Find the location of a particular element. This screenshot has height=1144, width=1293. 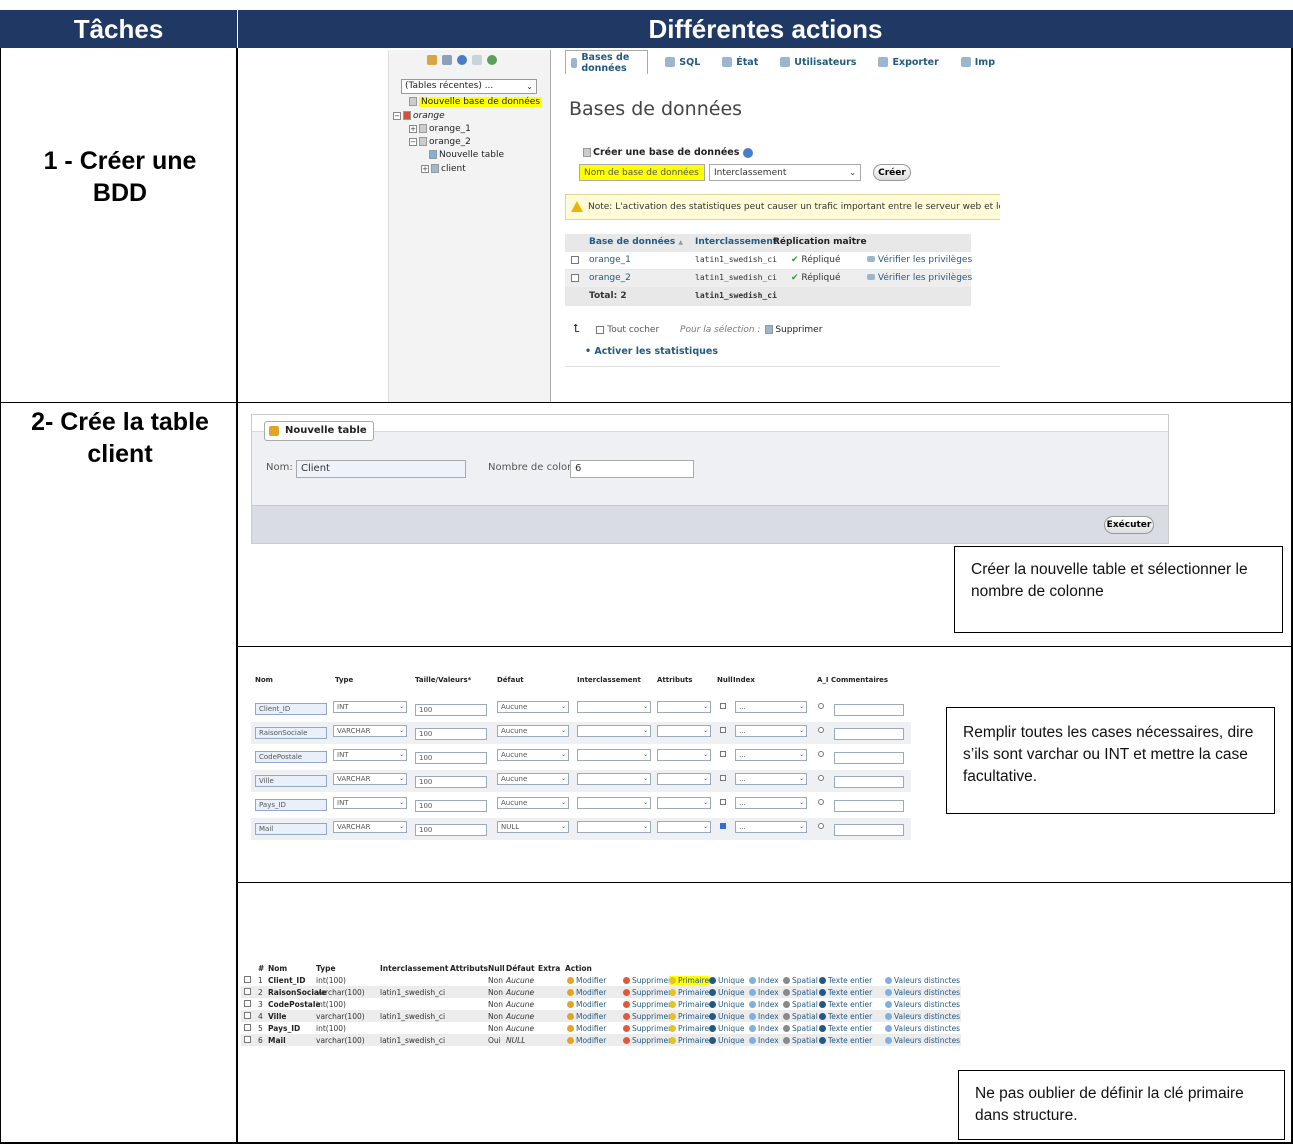

check-privileges-link: Vérifier les privilèges is located at coordinates (919, 260).